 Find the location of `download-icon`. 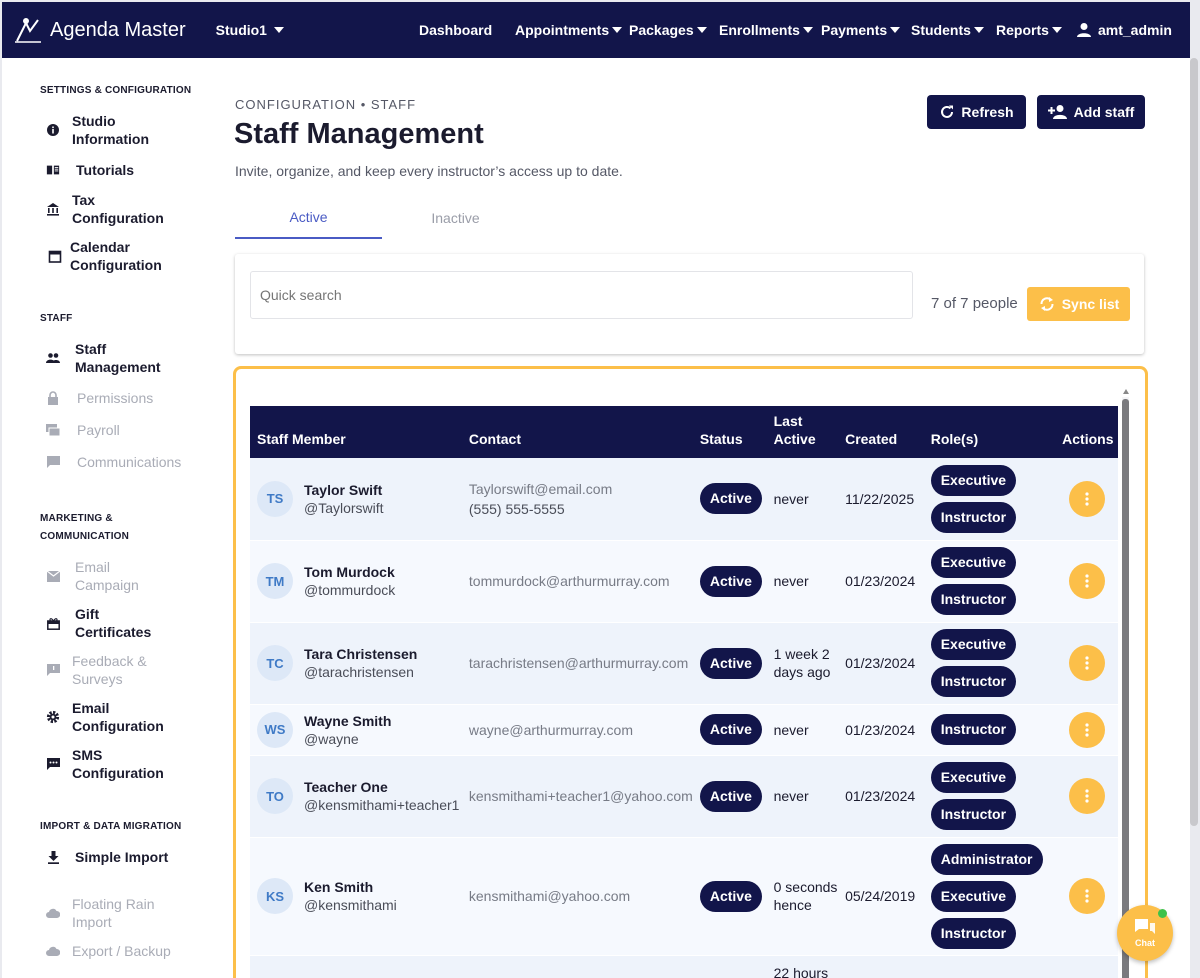

download-icon is located at coordinates (53, 857).